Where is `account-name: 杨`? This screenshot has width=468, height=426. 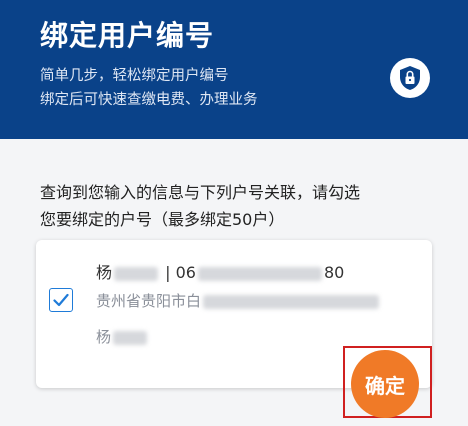 account-name: 杨 is located at coordinates (104, 272).